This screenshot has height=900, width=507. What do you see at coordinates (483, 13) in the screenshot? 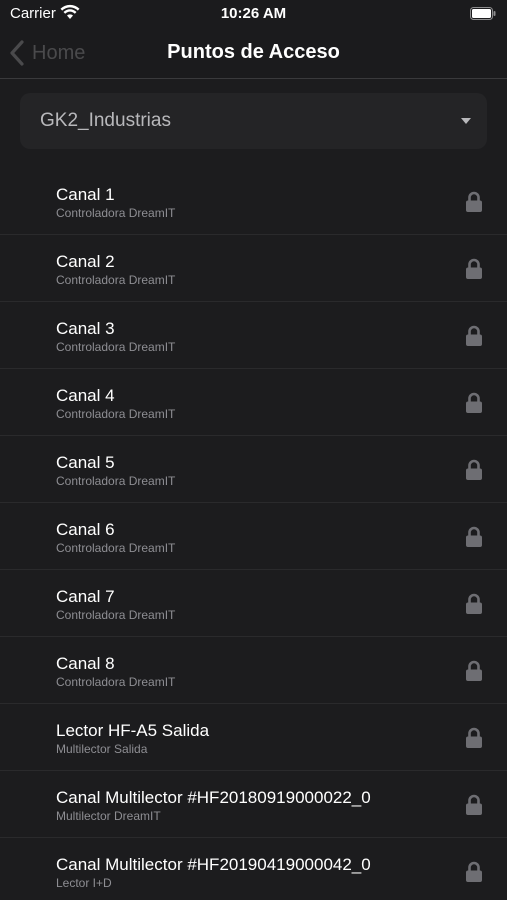
I see `battery-icon` at bounding box center [483, 13].